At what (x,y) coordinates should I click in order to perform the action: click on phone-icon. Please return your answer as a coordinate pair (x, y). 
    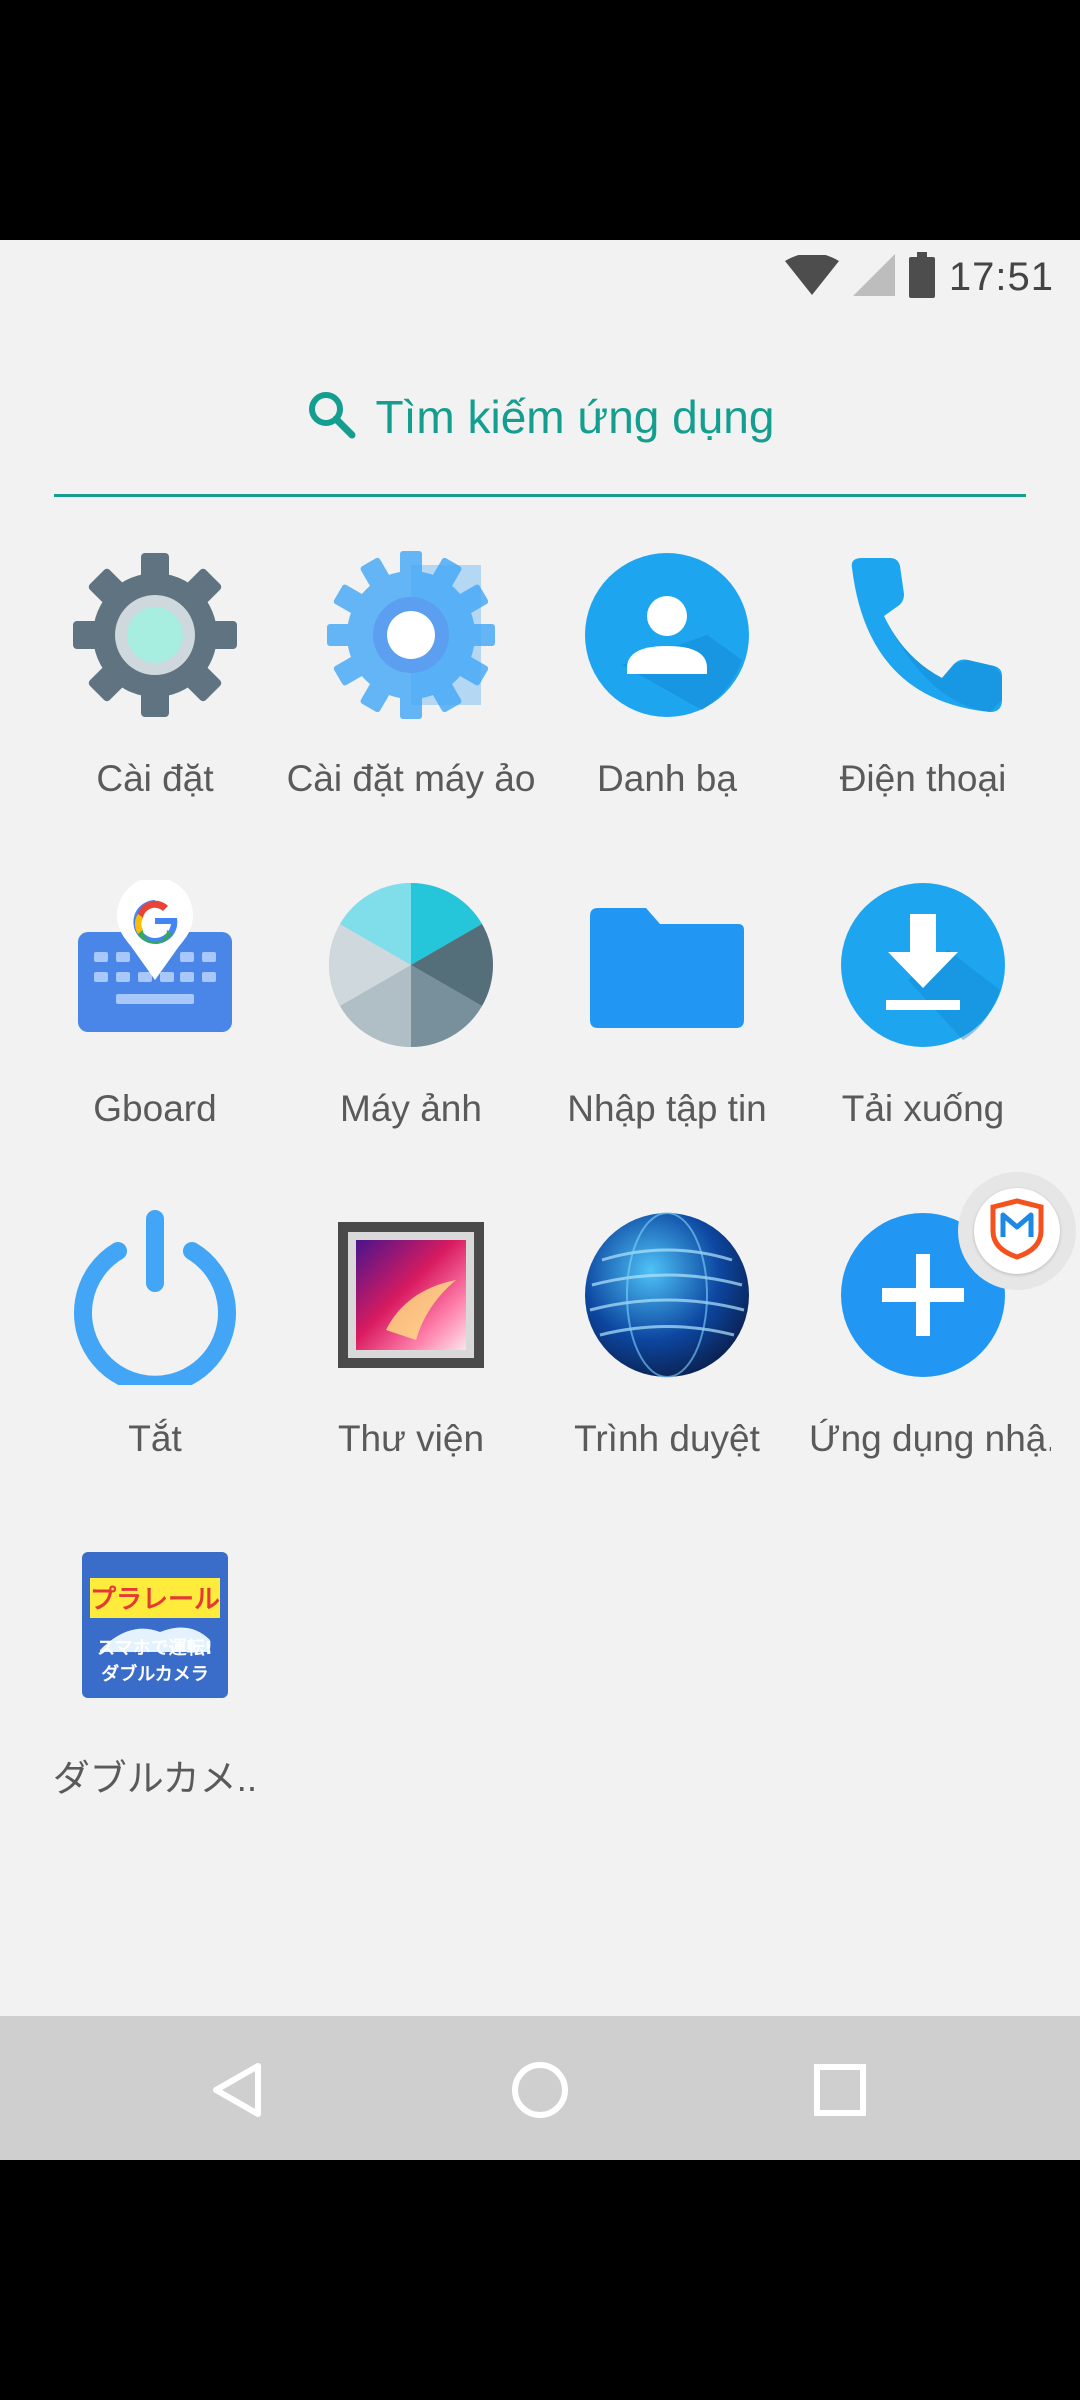
    Looking at the image, I should click on (923, 635).